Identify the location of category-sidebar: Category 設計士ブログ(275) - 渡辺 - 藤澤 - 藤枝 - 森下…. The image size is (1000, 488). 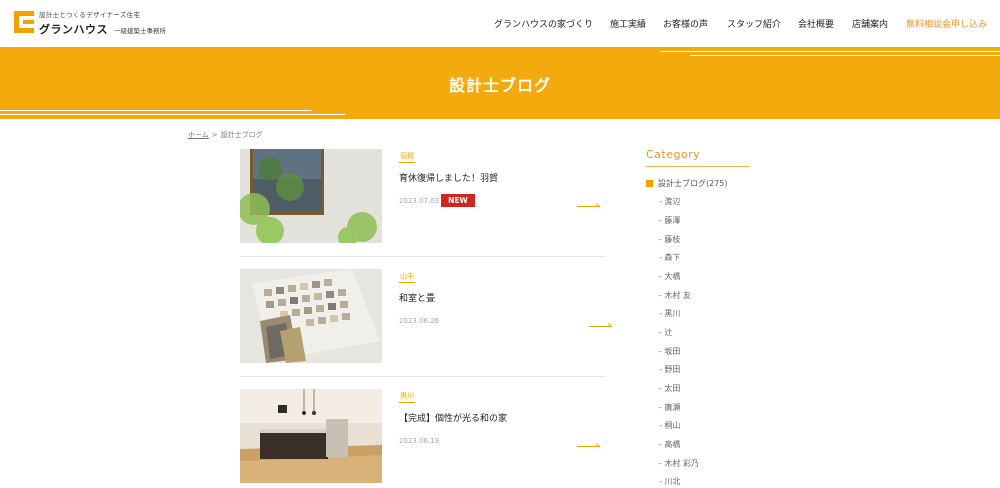
(698, 317).